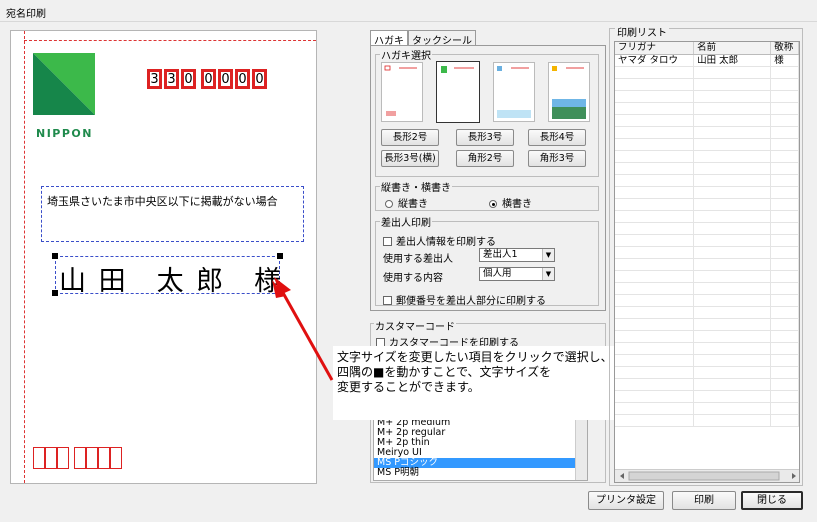 The height and width of the screenshot is (522, 817). I want to click on print-sender-checkbox: 差出人情報を印刷する, so click(439, 240).